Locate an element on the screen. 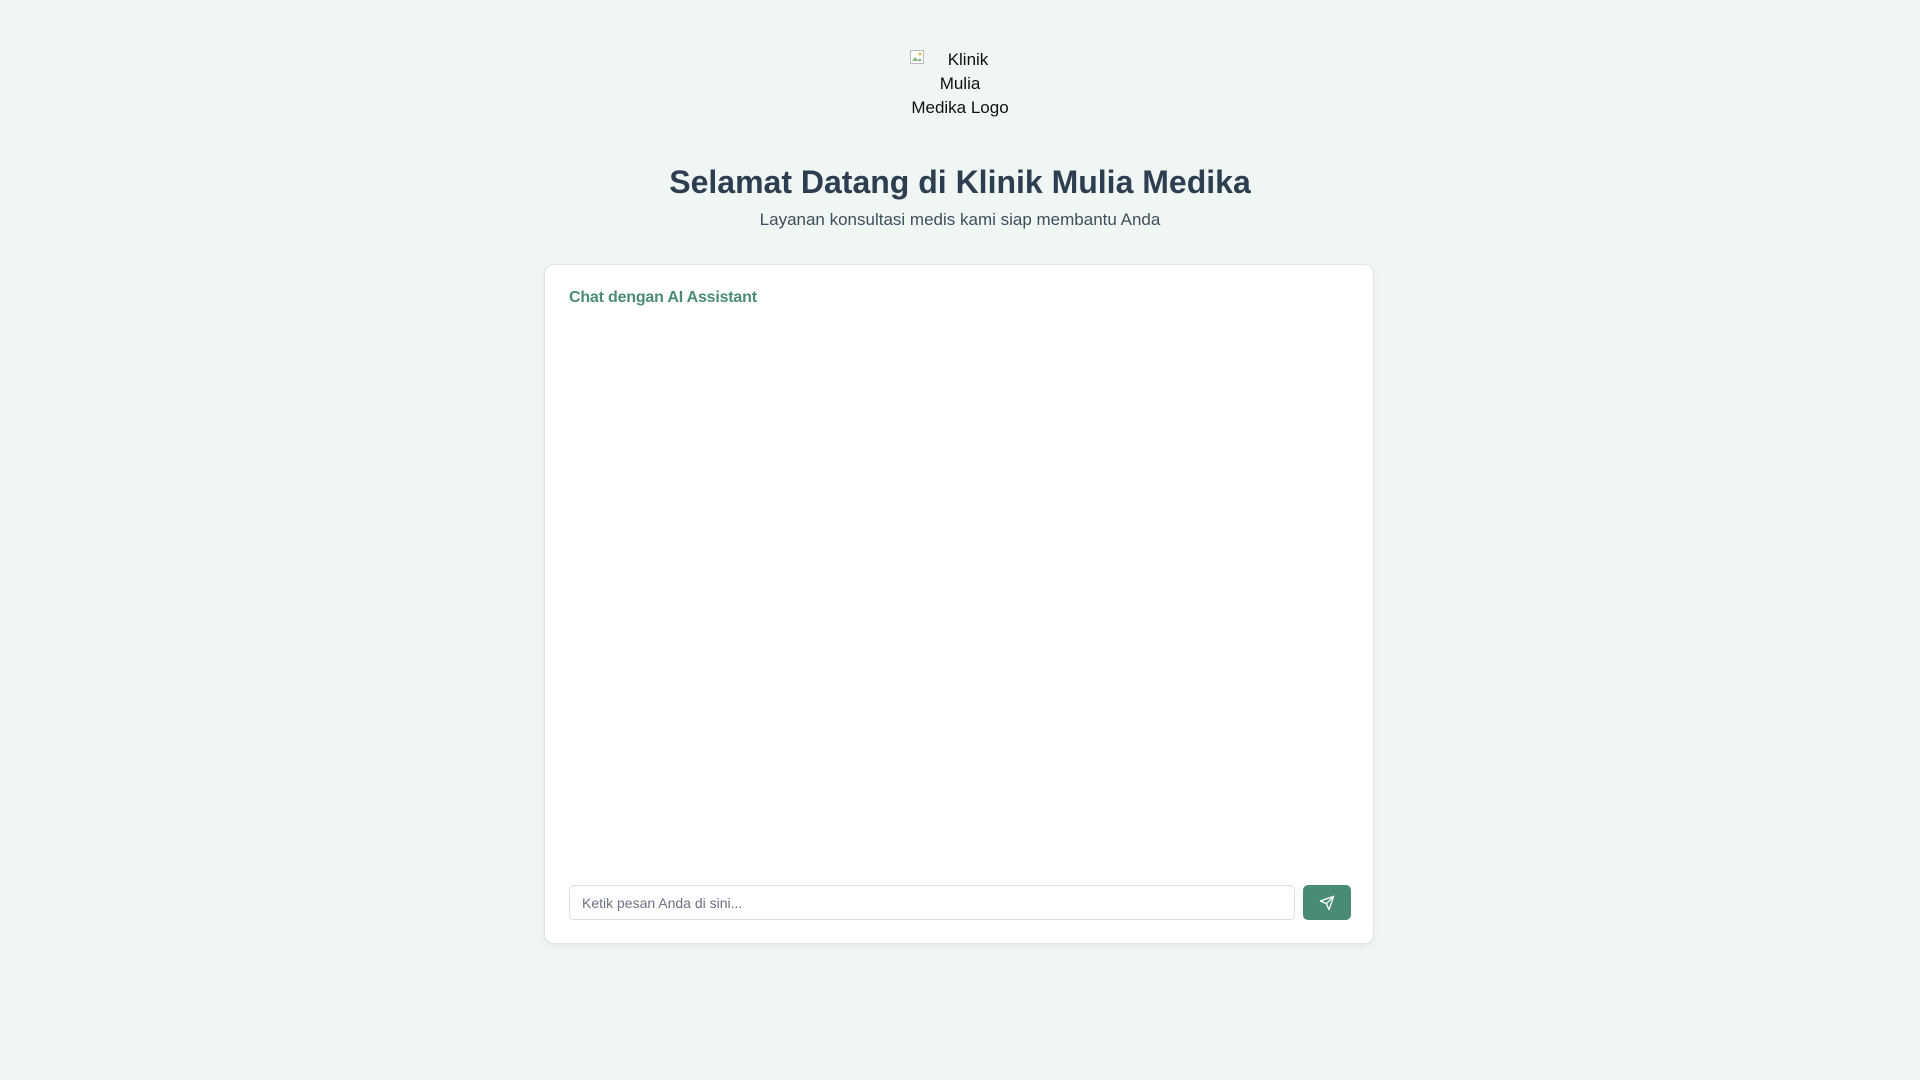 The image size is (1920, 1080). page-title: Selamat Datang di Klinik Mulia Medika is located at coordinates (960, 182).